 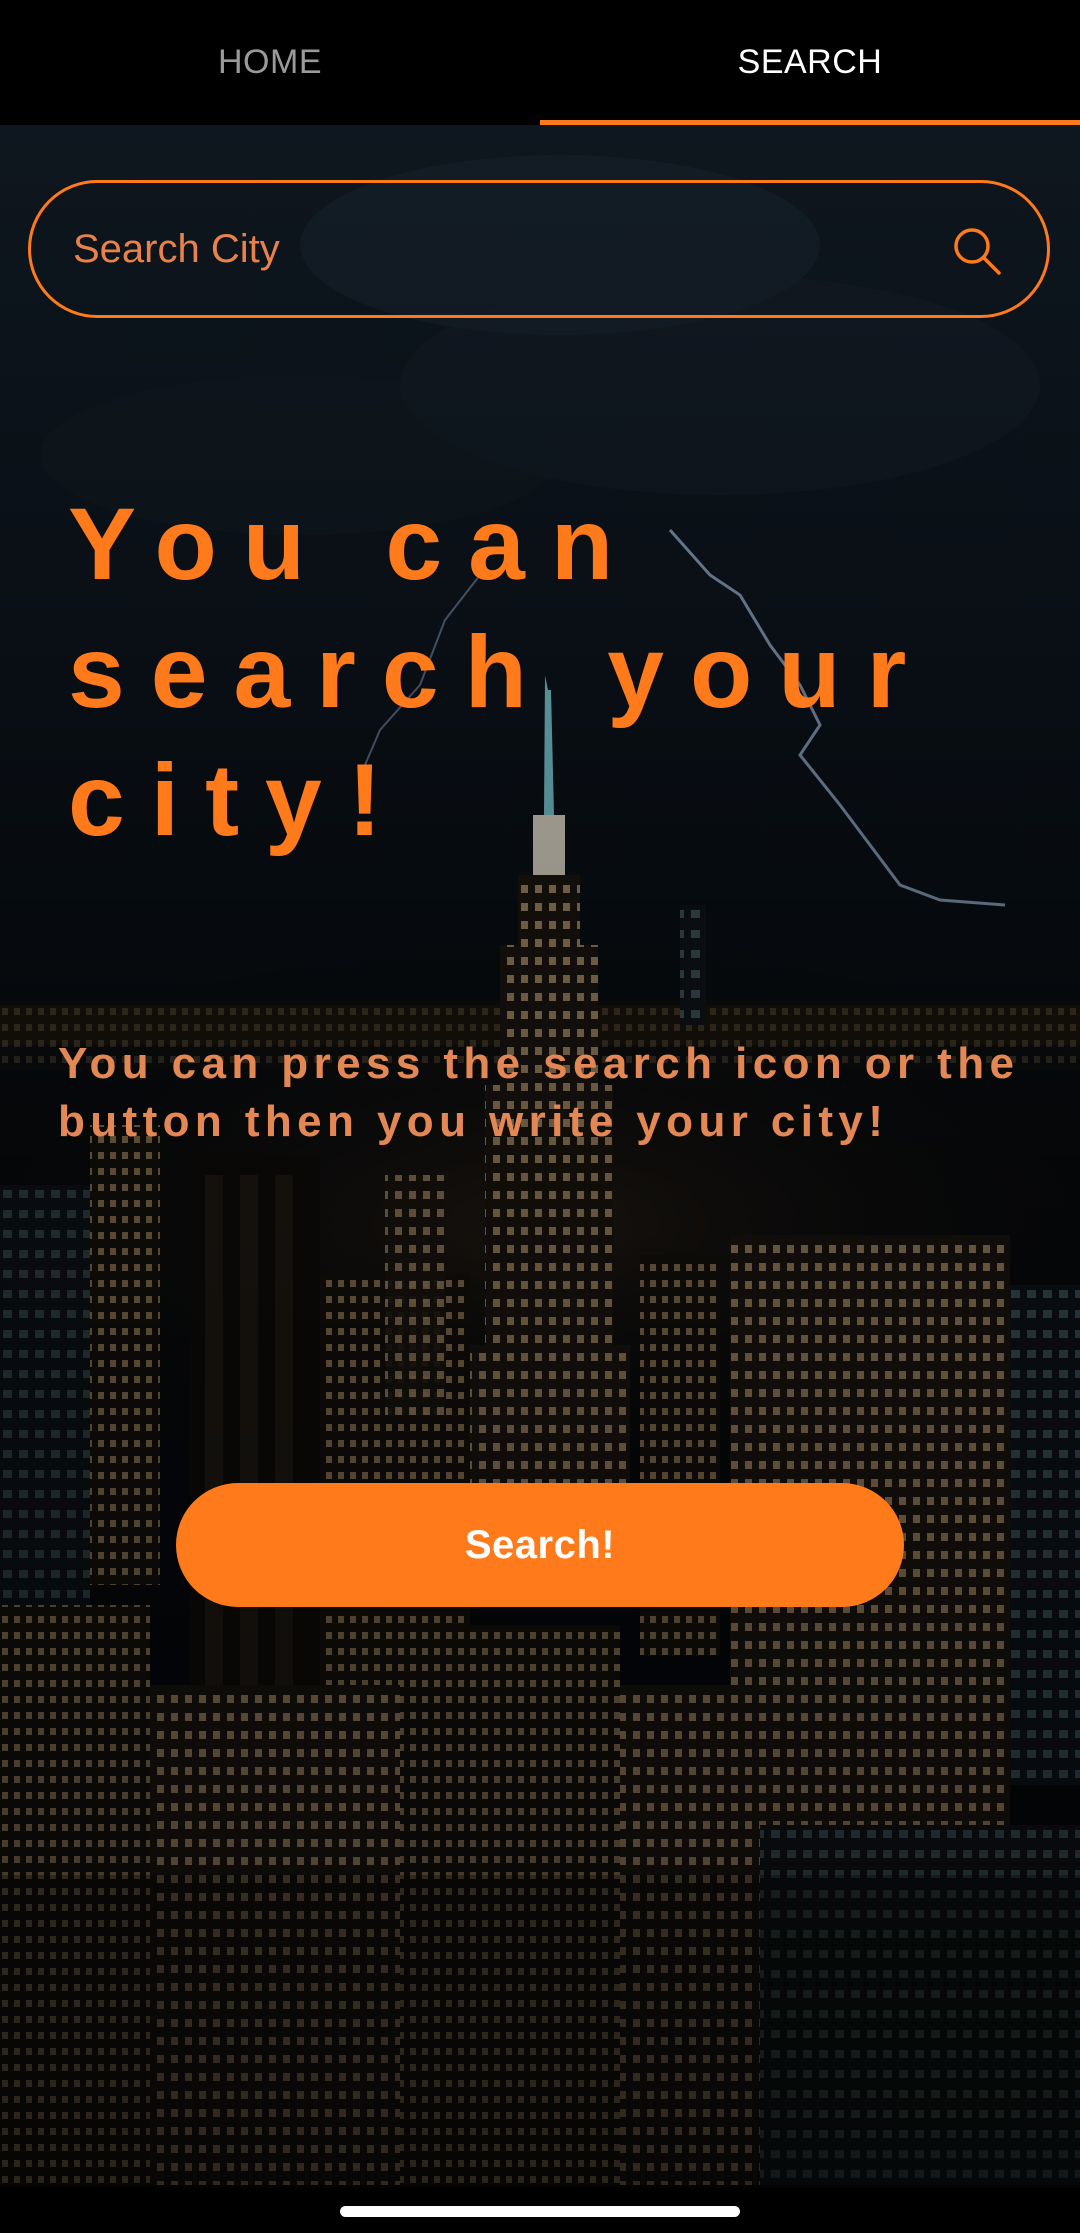 I want to click on tab-home: HOME, so click(x=270, y=62).